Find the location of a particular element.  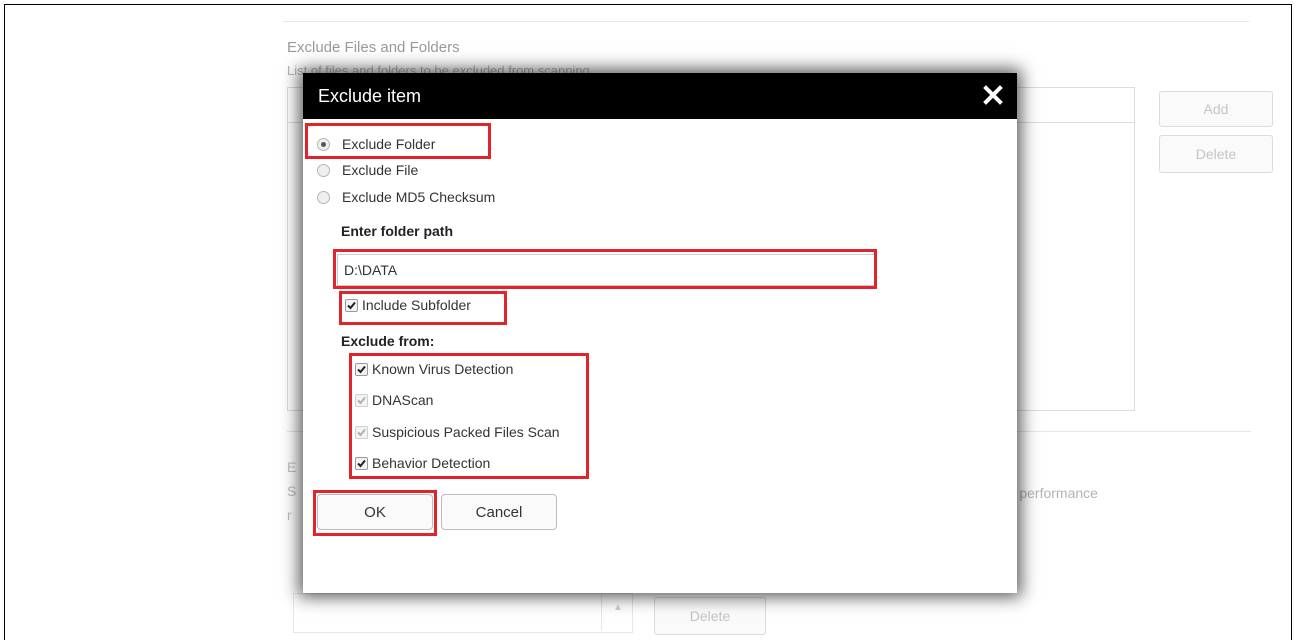

dialog-title: Exclude item is located at coordinates (370, 96).